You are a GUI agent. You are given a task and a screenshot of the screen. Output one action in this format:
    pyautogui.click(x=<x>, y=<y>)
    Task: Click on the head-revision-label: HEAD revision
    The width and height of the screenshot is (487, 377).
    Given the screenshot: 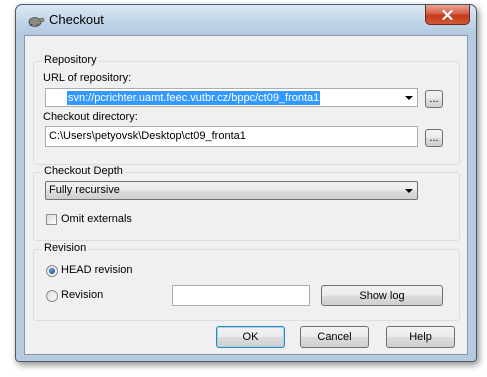 What is the action you would take?
    pyautogui.click(x=97, y=270)
    